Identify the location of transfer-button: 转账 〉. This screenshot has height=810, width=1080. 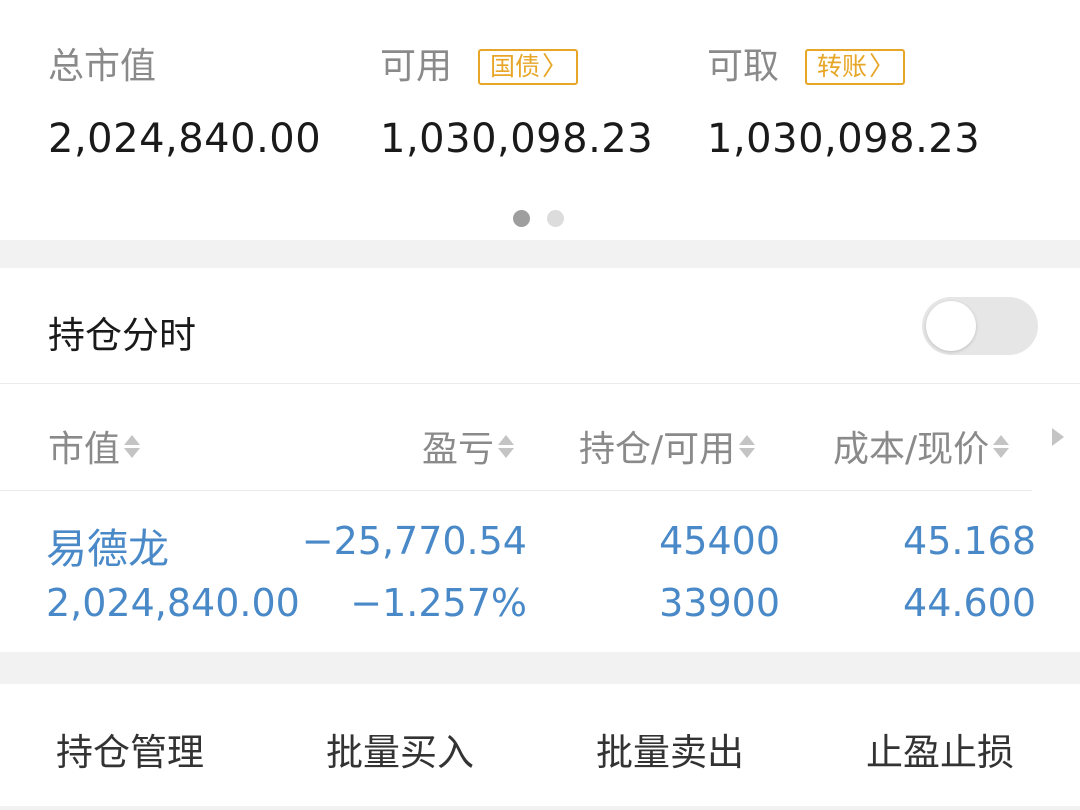
(855, 67).